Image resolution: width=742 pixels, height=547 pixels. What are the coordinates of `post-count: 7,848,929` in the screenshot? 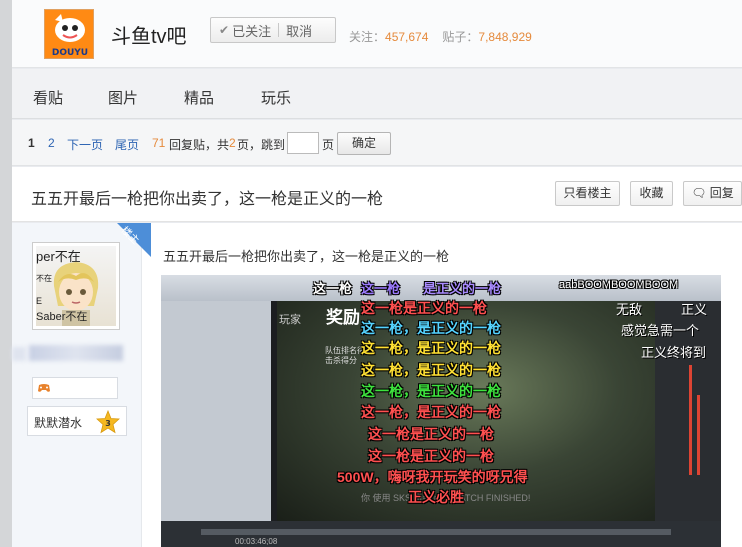 It's located at (505, 37).